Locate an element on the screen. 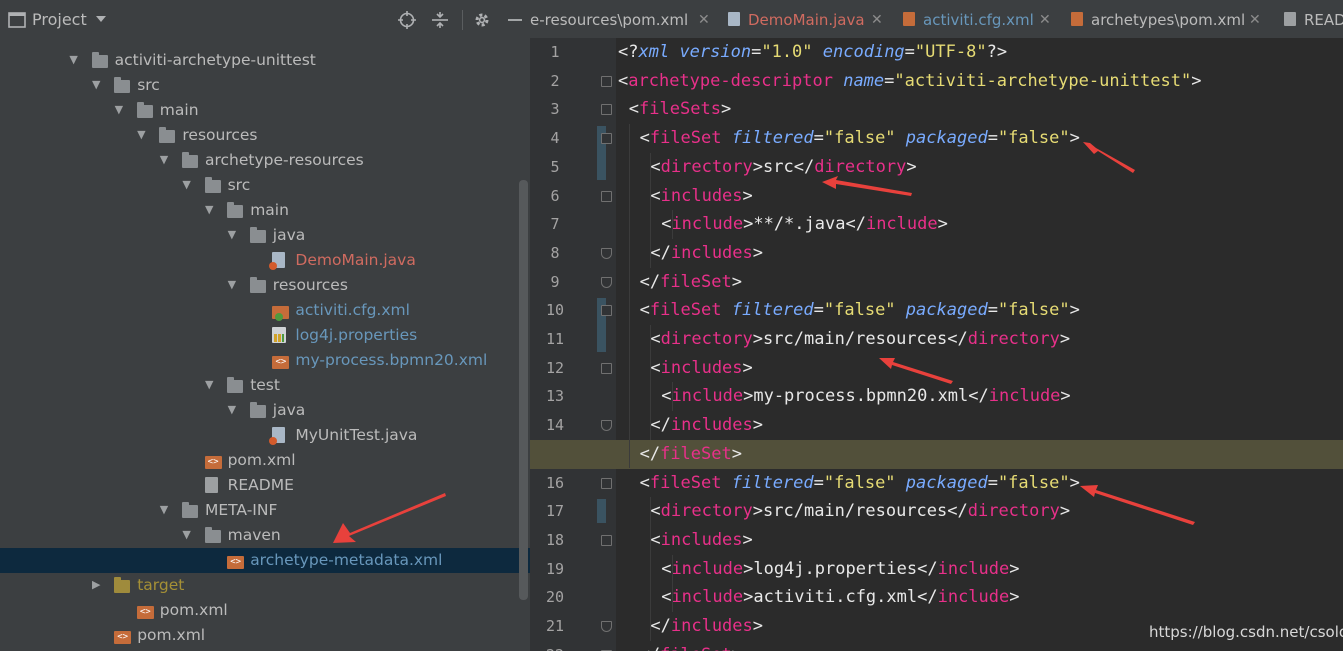 The height and width of the screenshot is (651, 1343). tree-node: ▶ target is located at coordinates (265, 585).